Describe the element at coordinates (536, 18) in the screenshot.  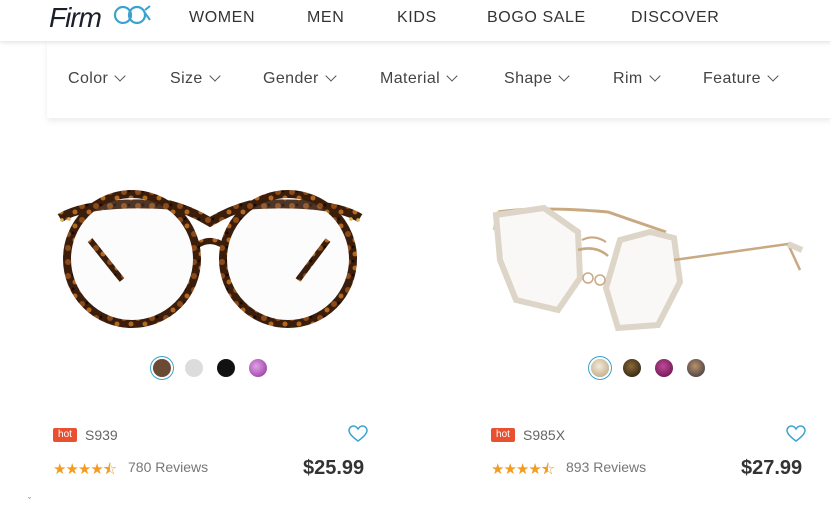
I see `nav-bogo-sale: BOGO SALE` at that location.